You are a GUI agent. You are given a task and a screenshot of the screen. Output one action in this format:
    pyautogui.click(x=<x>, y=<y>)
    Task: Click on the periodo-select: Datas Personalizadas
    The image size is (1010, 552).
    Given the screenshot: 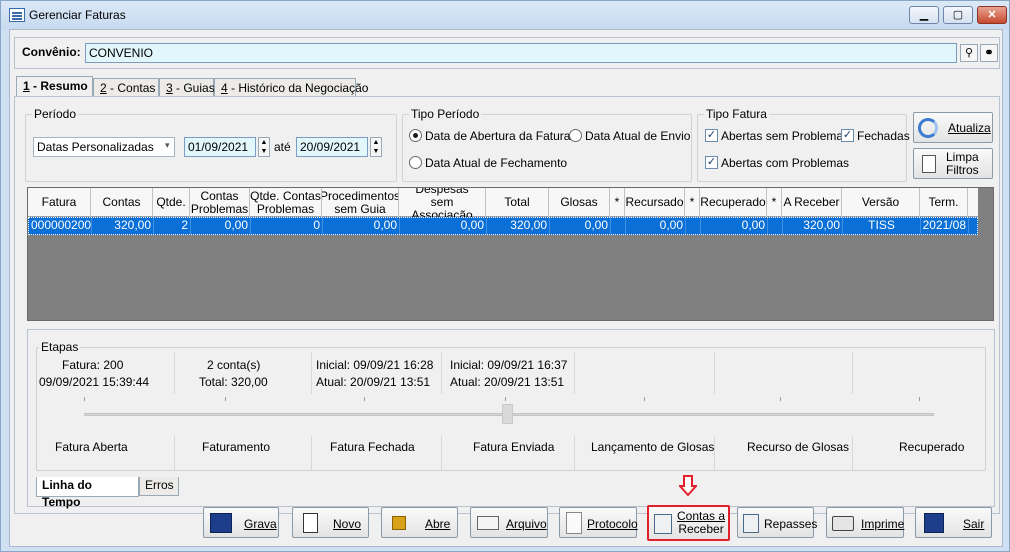 What is the action you would take?
    pyautogui.click(x=104, y=147)
    